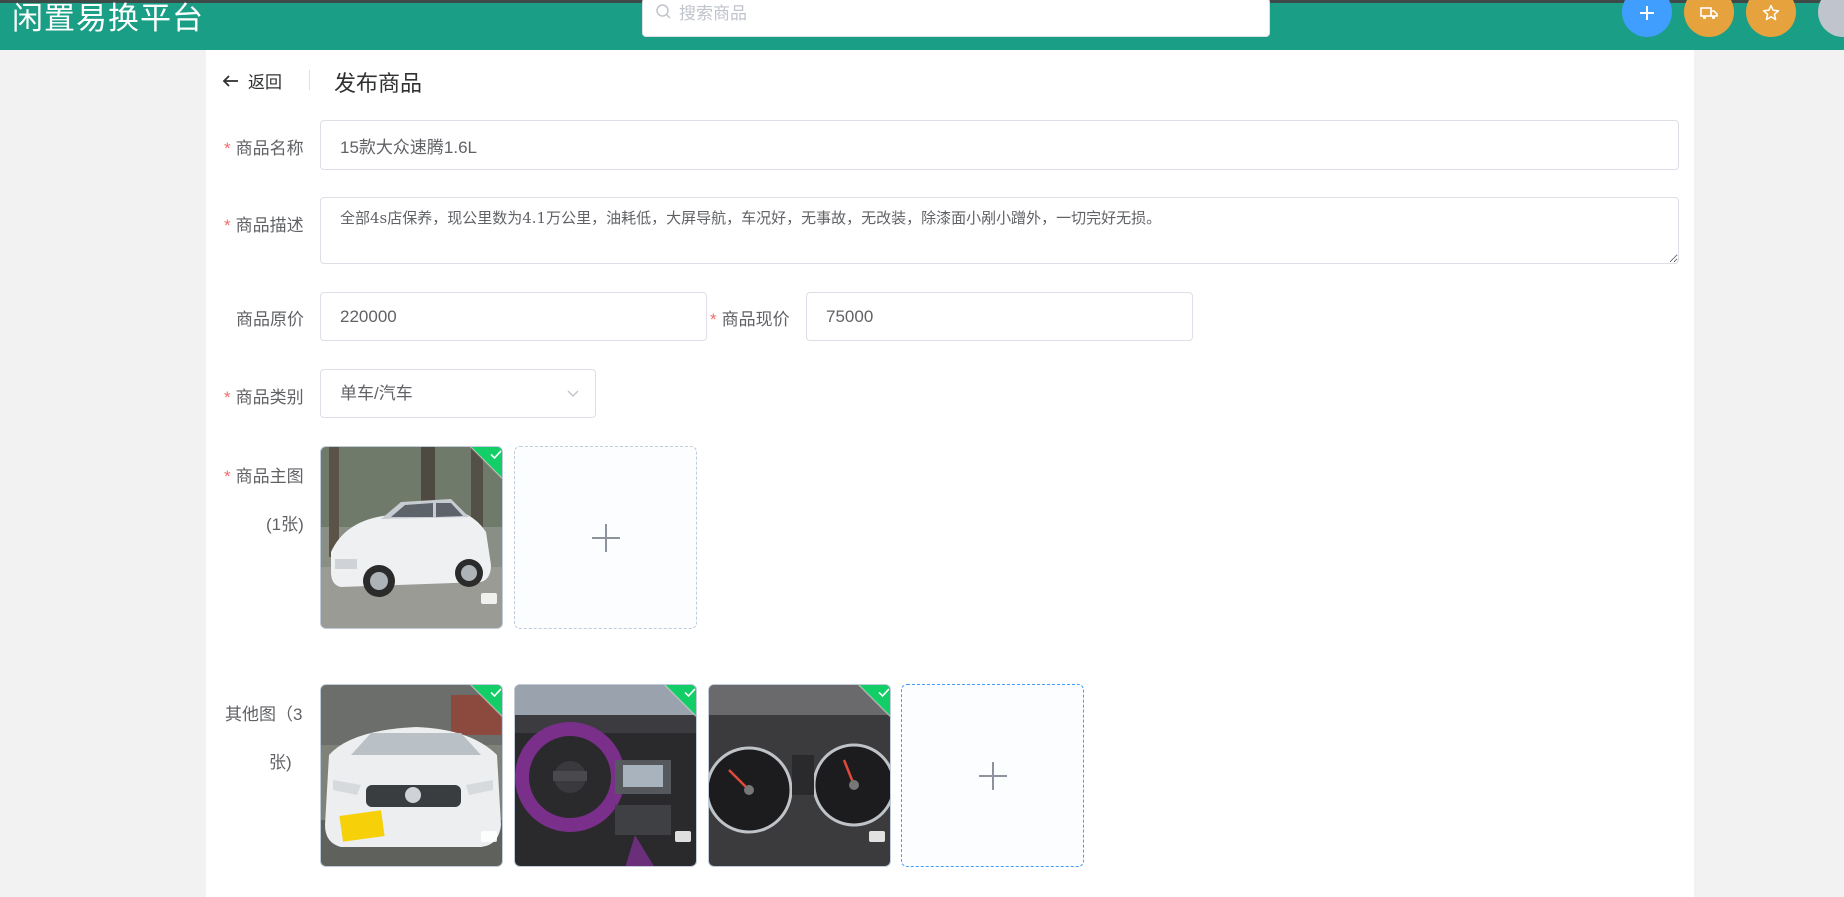 The image size is (1844, 897). I want to click on orders-button, so click(1709, 18).